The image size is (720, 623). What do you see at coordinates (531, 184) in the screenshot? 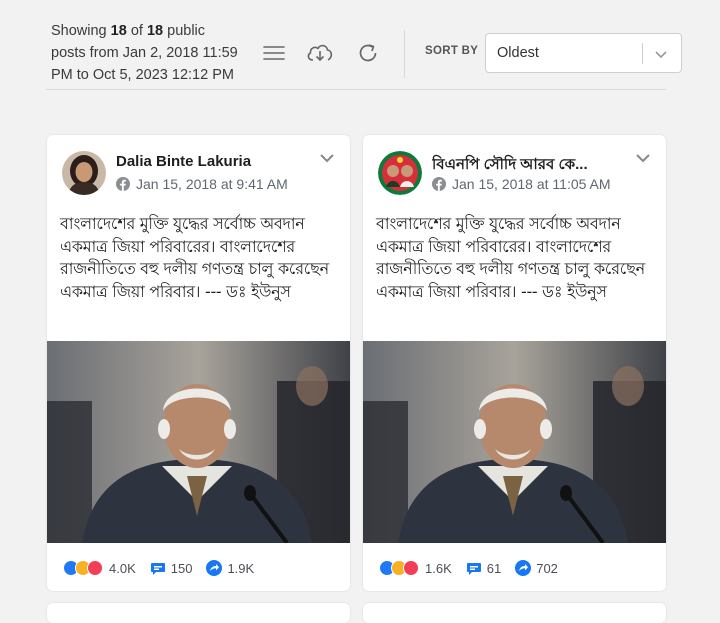
I see `post-date: Jan 15, 2018 at 11:05 AM` at bounding box center [531, 184].